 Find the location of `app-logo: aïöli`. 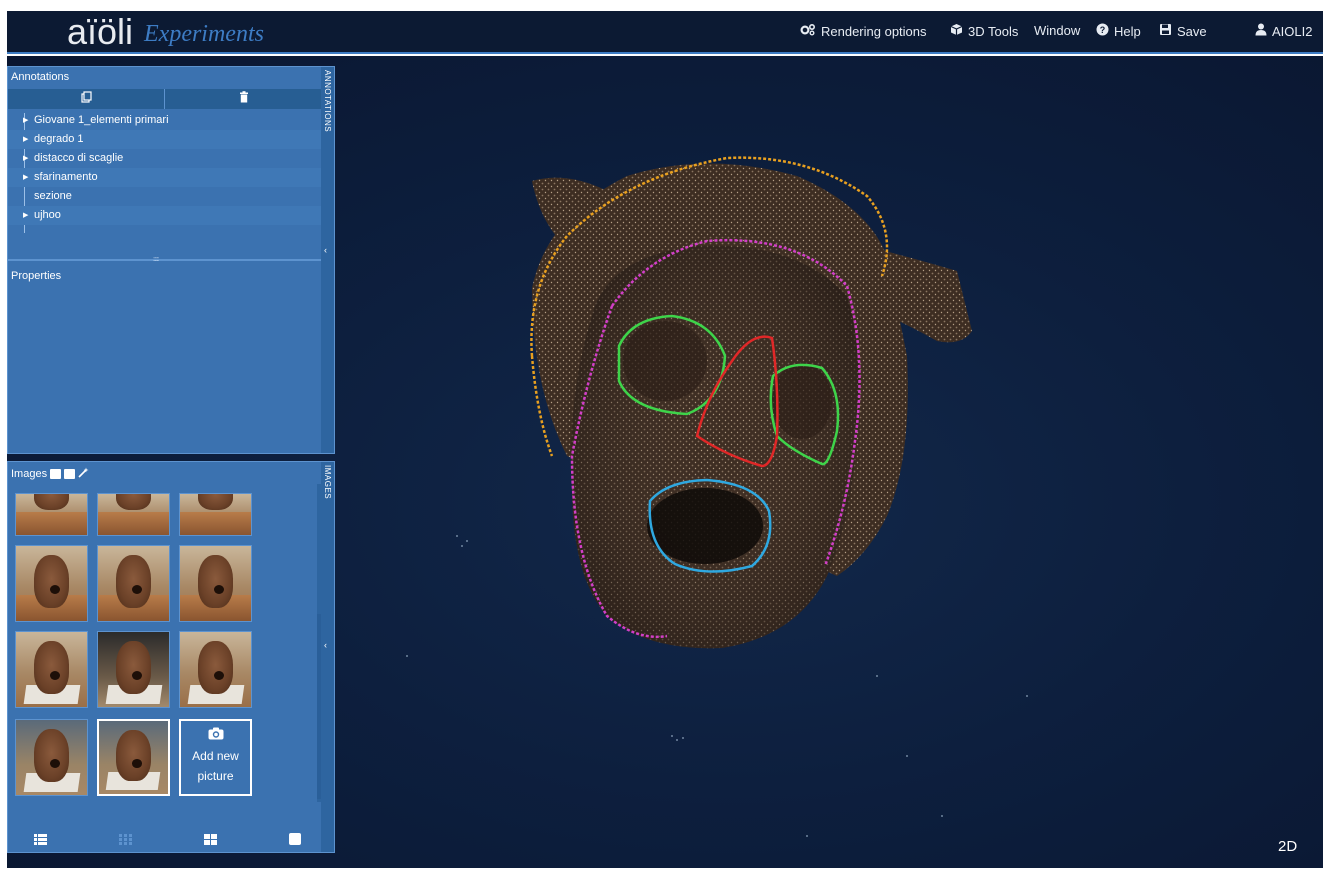

app-logo: aïöli is located at coordinates (100, 31).